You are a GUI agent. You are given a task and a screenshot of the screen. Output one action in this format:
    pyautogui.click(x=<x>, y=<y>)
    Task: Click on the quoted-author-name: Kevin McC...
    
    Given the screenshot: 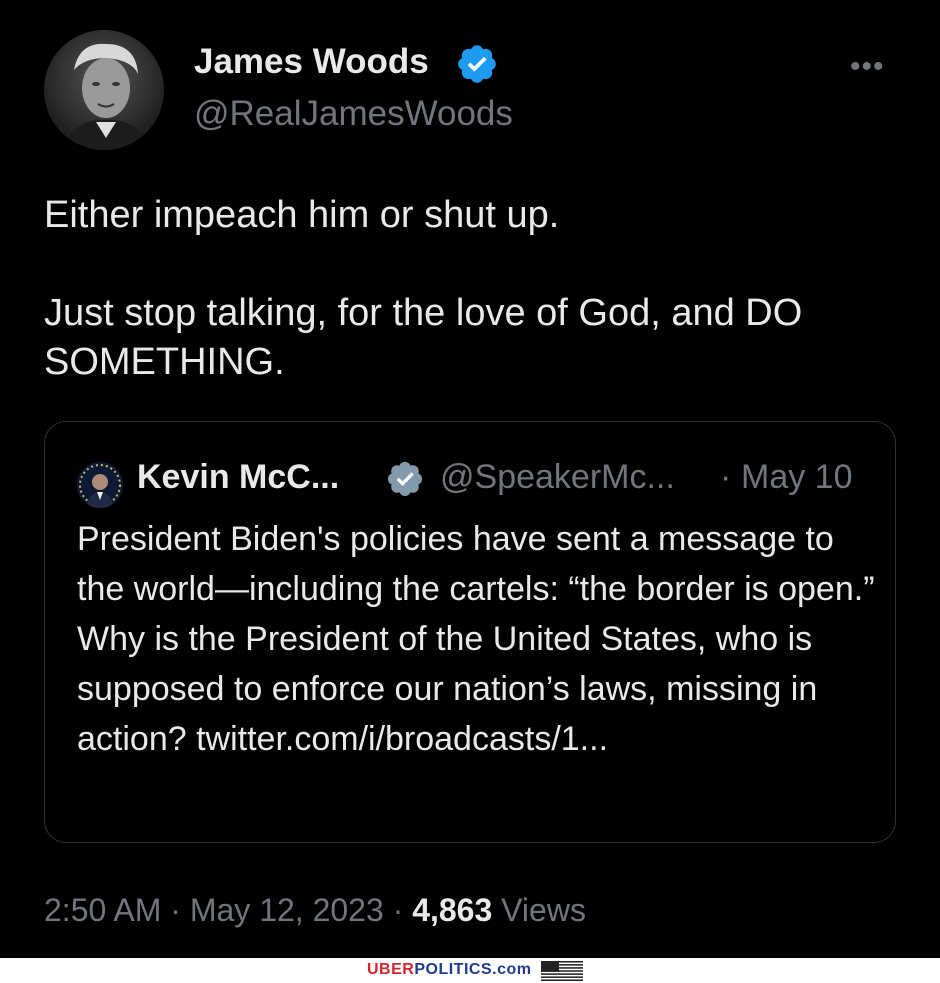 What is the action you would take?
    pyautogui.click(x=238, y=477)
    